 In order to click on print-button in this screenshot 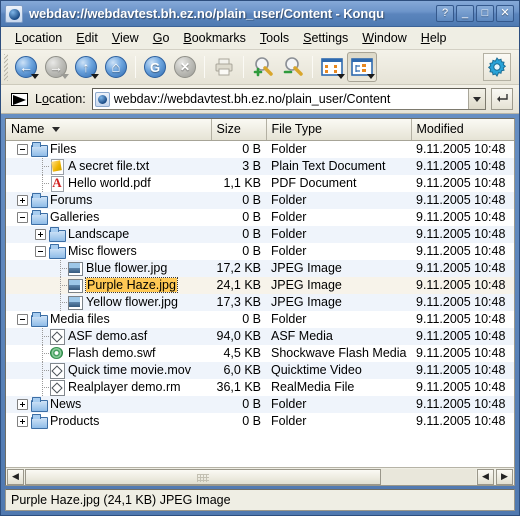, I will do `click(224, 67)`.